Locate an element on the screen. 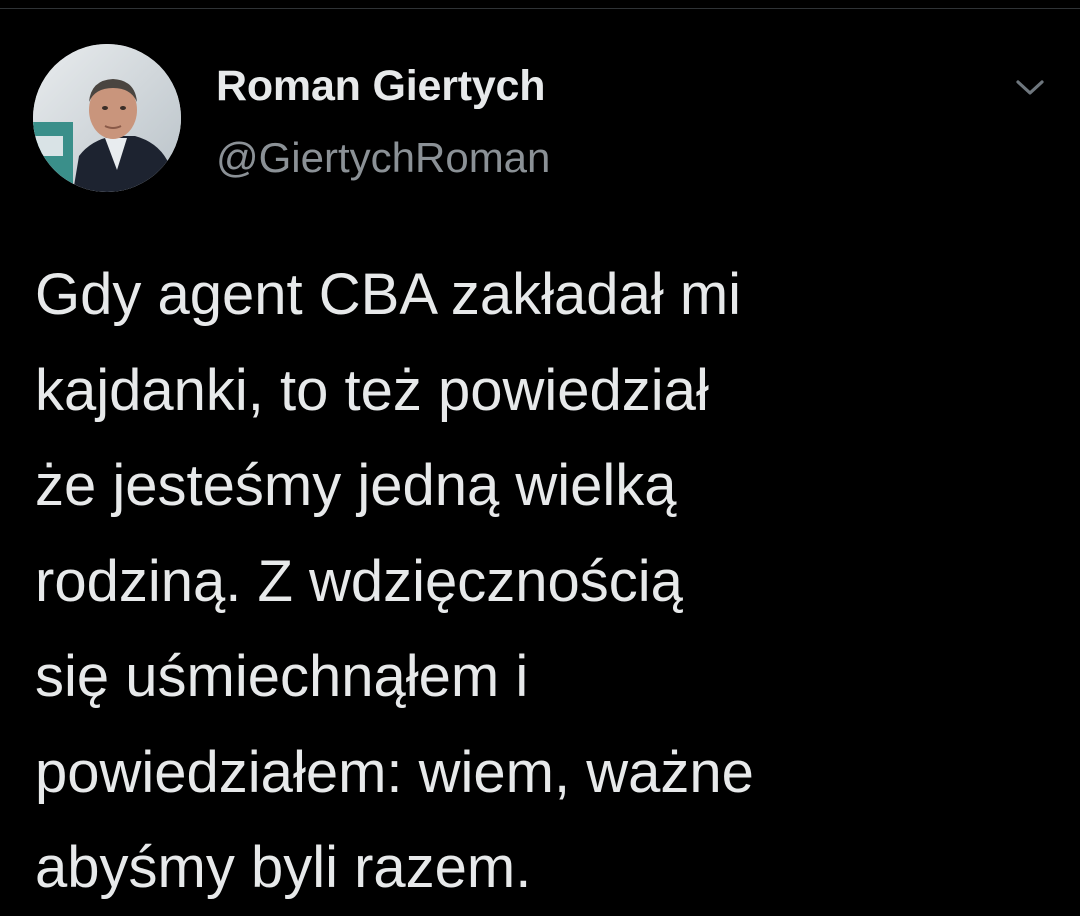  author-handle: @GiertychRoman is located at coordinates (383, 158).